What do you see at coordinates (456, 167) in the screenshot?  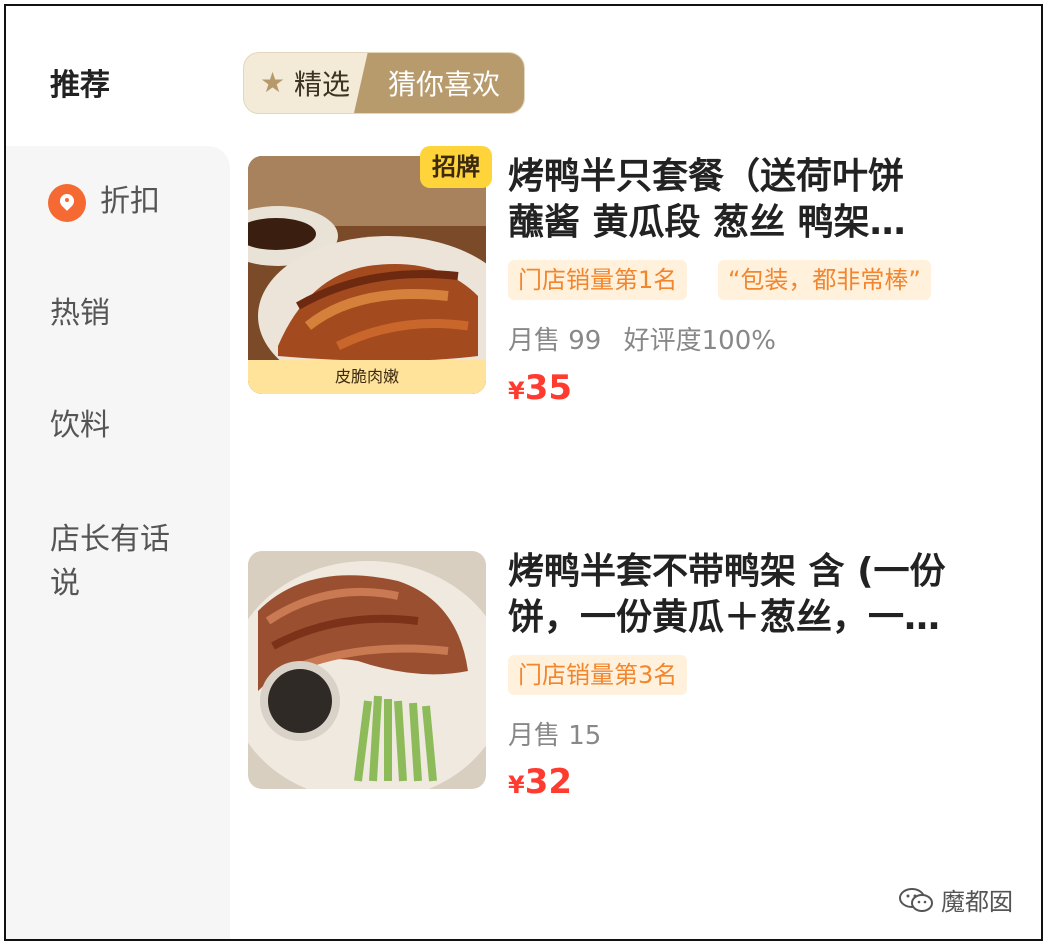 I see `signature-tag: 招牌` at bounding box center [456, 167].